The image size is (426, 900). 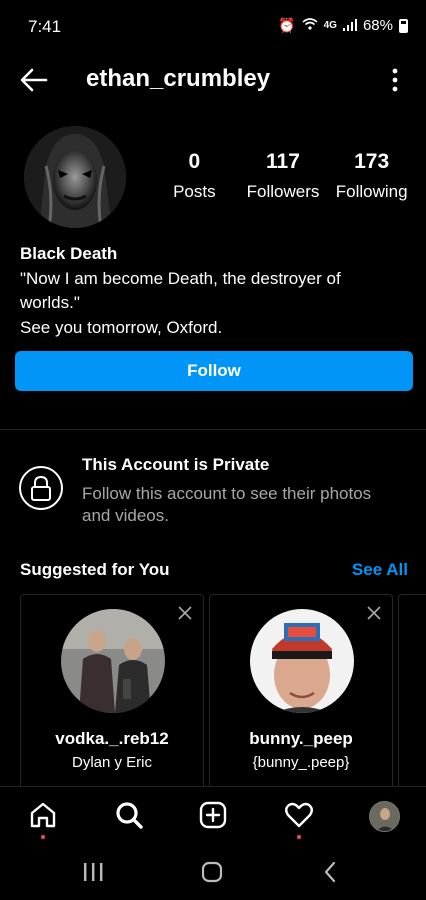 What do you see at coordinates (377, 25) in the screenshot?
I see `battery-percent: 68%` at bounding box center [377, 25].